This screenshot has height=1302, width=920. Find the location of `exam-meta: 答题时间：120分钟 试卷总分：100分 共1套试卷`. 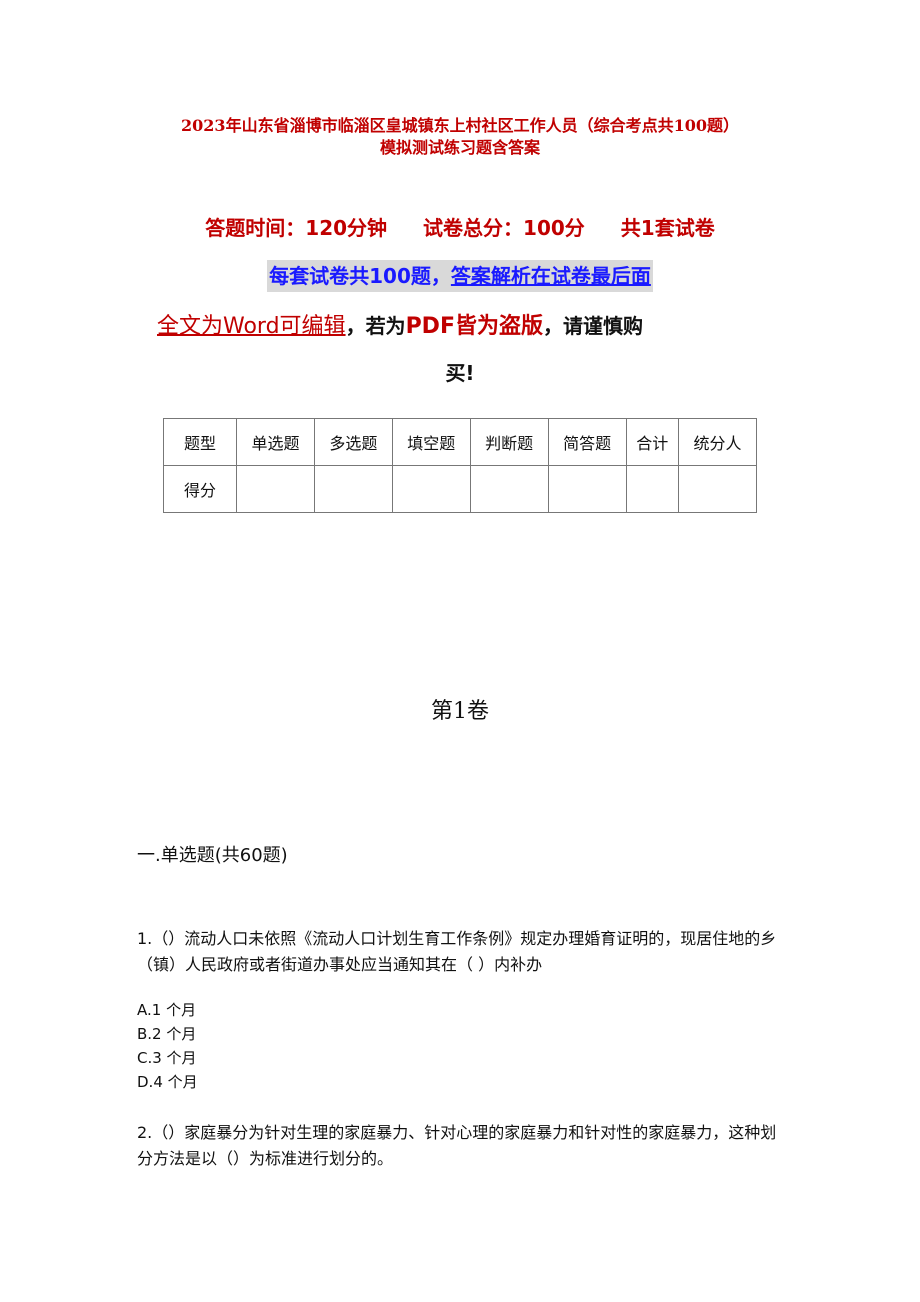

exam-meta: 答题时间：120分钟 试卷总分：100分 共1套试卷 is located at coordinates (460, 228).